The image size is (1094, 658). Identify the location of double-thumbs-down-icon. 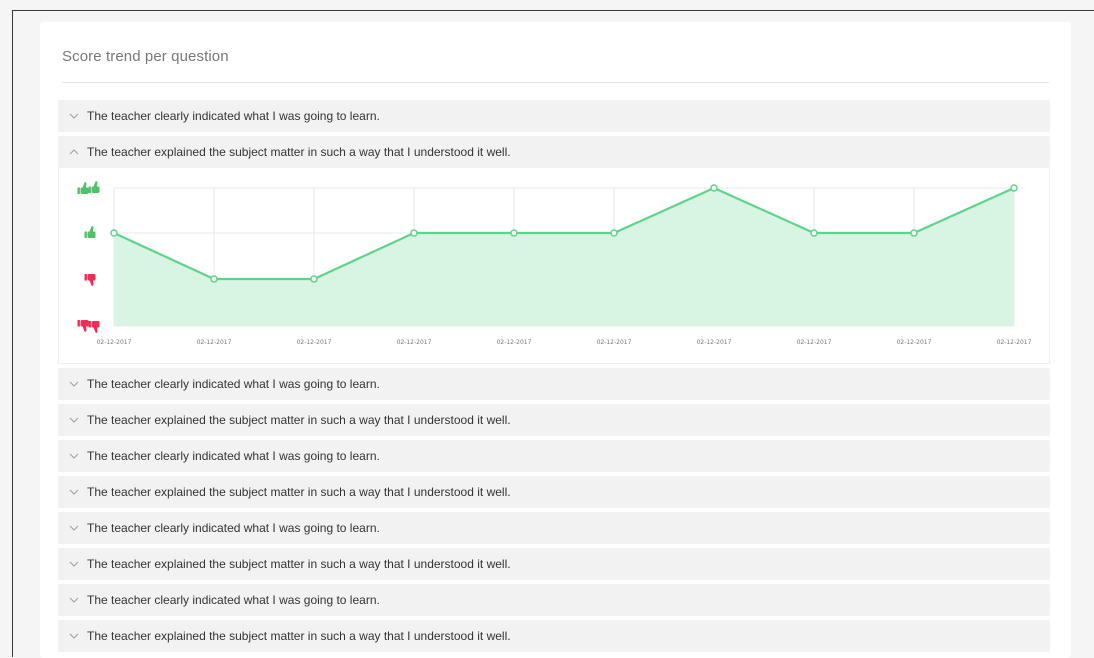
(88, 326).